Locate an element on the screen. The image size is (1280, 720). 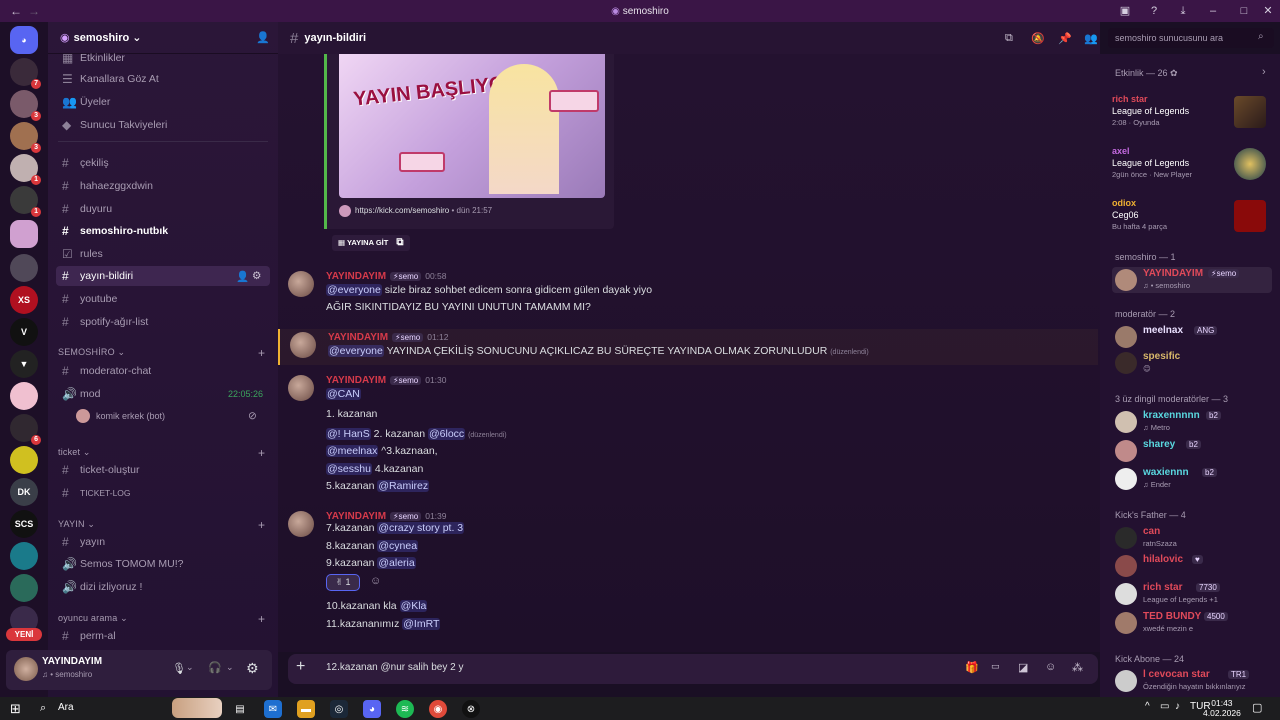
steam-icon: ◎ is located at coordinates (339, 709).